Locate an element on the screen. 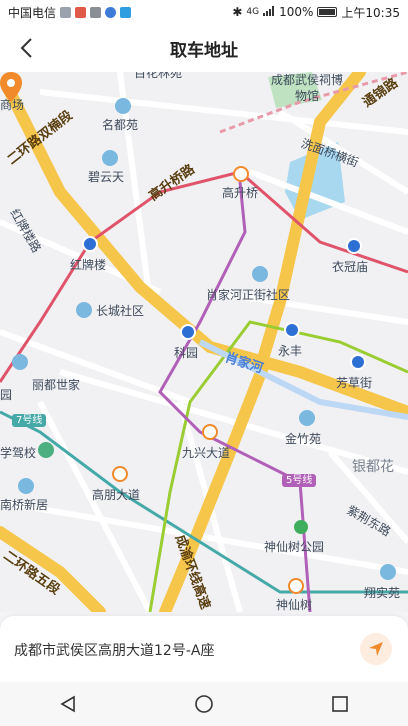 This screenshot has height=726, width=408. poi-label: 南桥新居 is located at coordinates (24, 504).